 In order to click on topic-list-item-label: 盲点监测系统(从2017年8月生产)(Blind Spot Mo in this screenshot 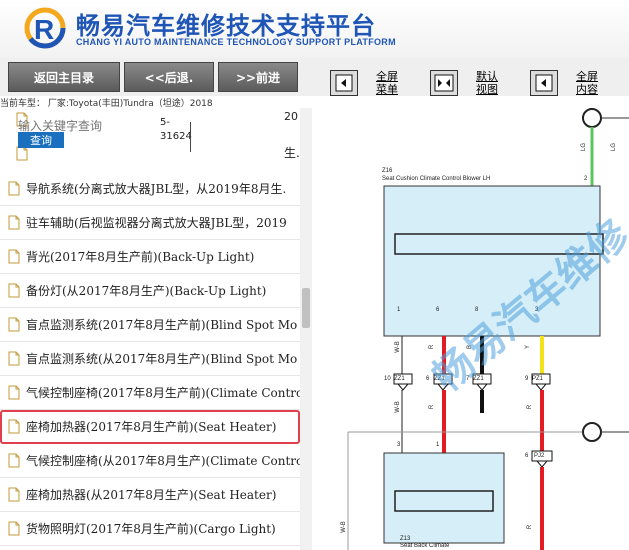, I will do `click(162, 359)`.